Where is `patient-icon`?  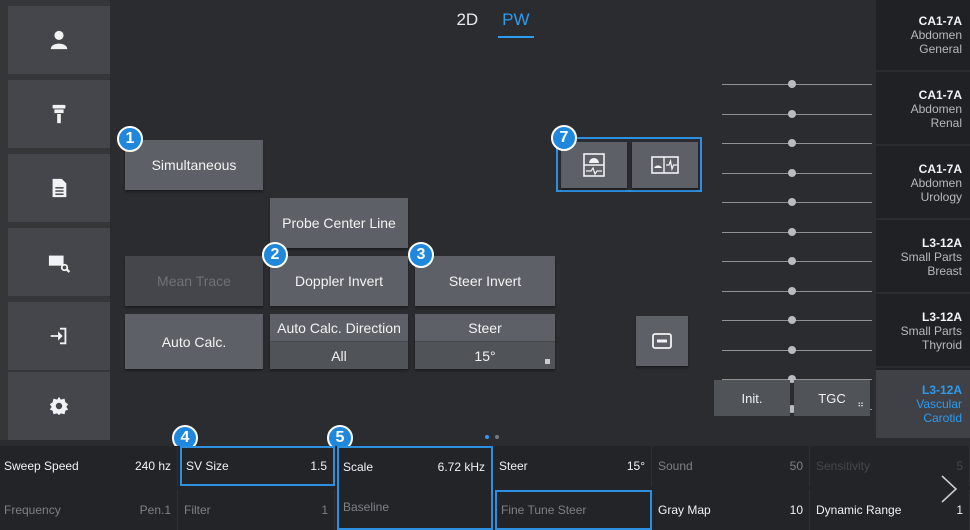
patient-icon is located at coordinates (59, 40).